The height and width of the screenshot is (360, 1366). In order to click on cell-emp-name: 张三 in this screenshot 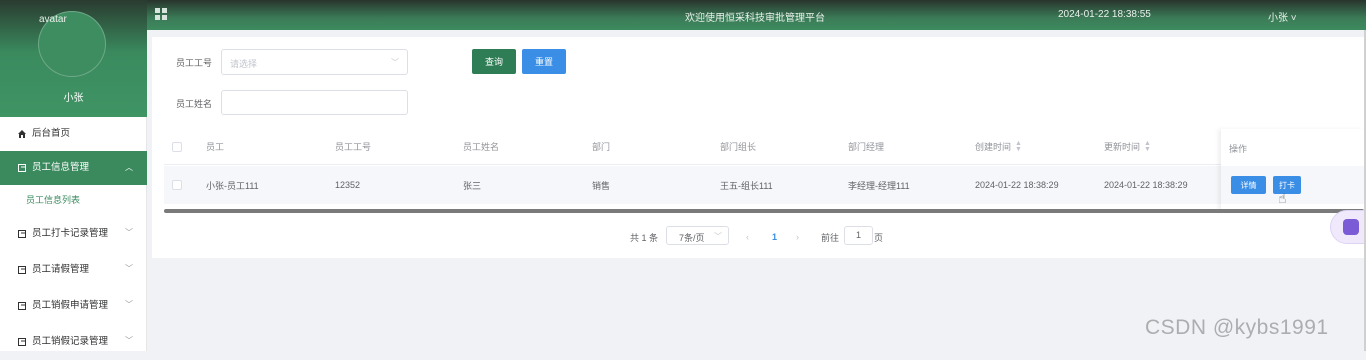, I will do `click(472, 185)`.